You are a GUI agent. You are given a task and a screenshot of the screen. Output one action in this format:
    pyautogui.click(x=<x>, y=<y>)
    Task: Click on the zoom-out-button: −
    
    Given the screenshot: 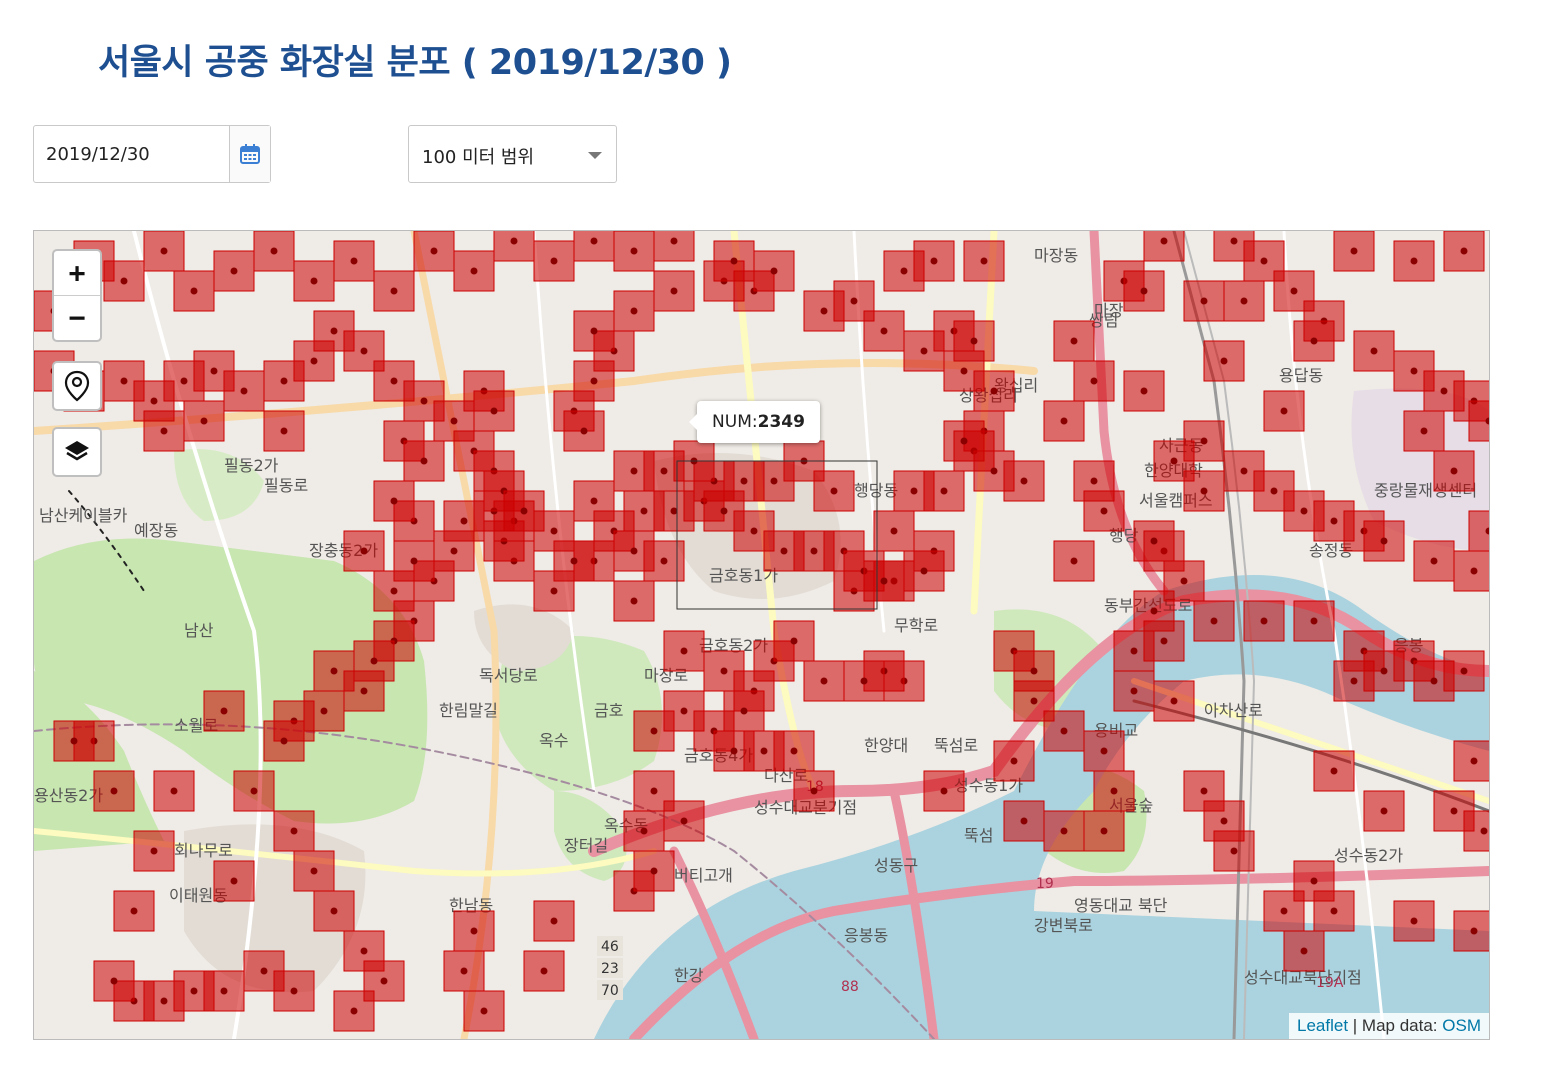 What is the action you would take?
    pyautogui.click(x=77, y=318)
    